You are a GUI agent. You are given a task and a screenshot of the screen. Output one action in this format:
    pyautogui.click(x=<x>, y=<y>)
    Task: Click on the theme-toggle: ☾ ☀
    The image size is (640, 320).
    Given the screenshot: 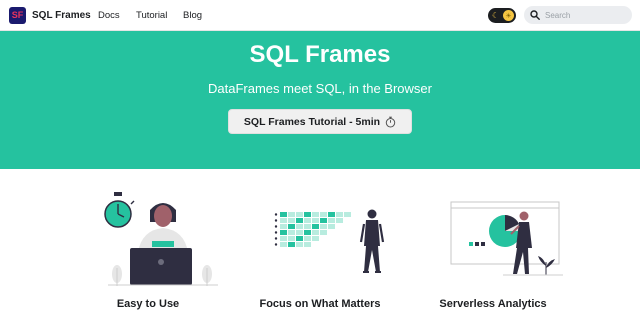 What is the action you would take?
    pyautogui.click(x=502, y=15)
    